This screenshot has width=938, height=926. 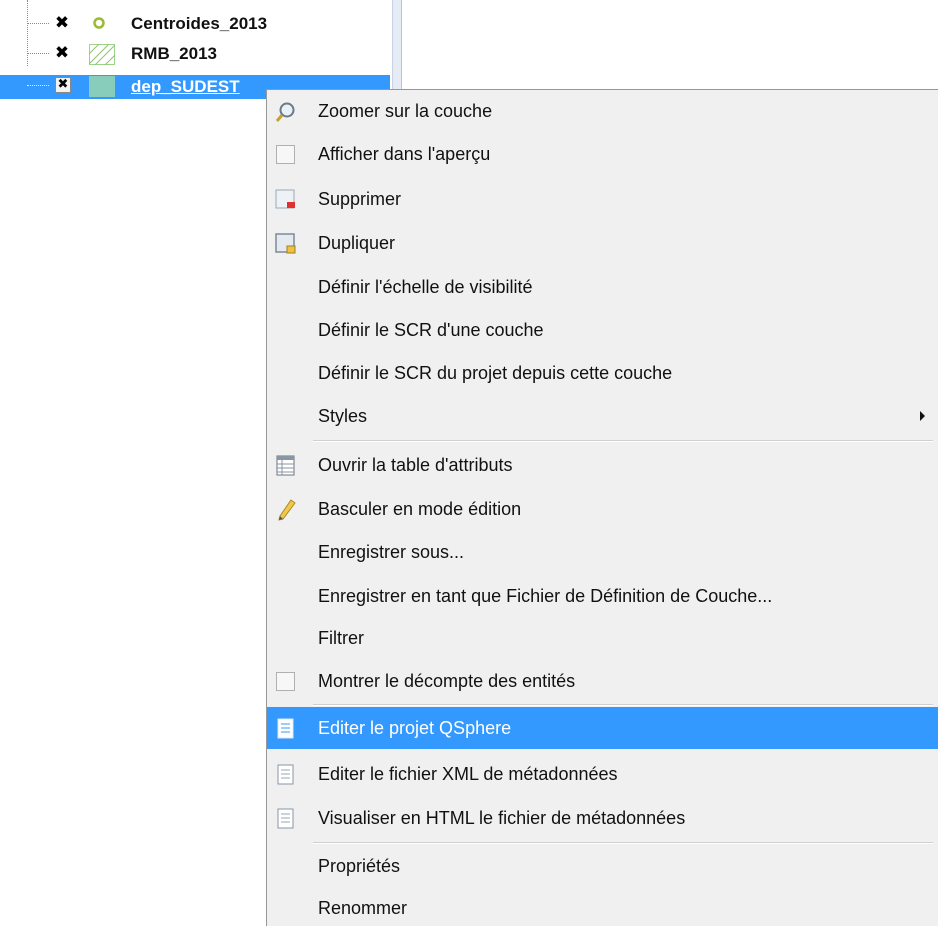 What do you see at coordinates (359, 866) in the screenshot?
I see `menu-label: Propriétés` at bounding box center [359, 866].